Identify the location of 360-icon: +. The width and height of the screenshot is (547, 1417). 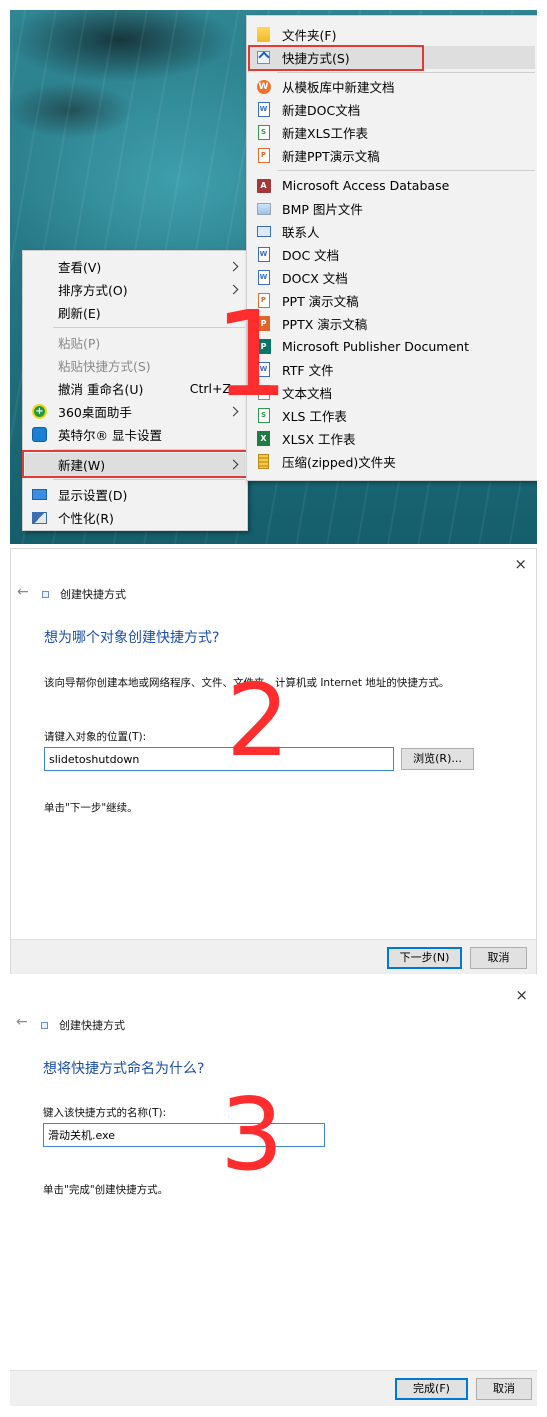
(39, 411).